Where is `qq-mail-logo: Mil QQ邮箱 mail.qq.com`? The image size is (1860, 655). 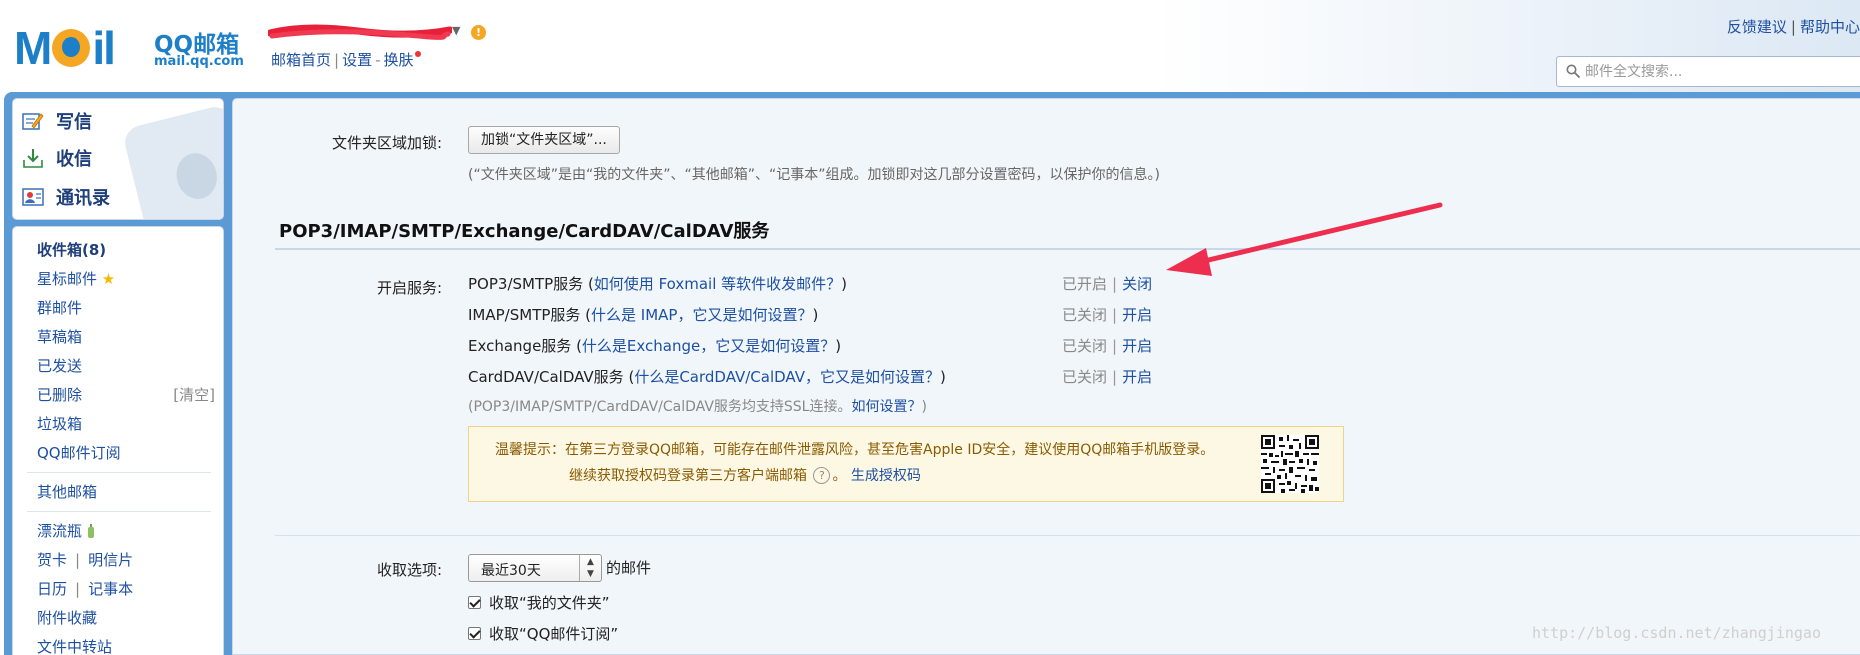 qq-mail-logo: Mil QQ邮箱 mail.qq.com is located at coordinates (134, 48).